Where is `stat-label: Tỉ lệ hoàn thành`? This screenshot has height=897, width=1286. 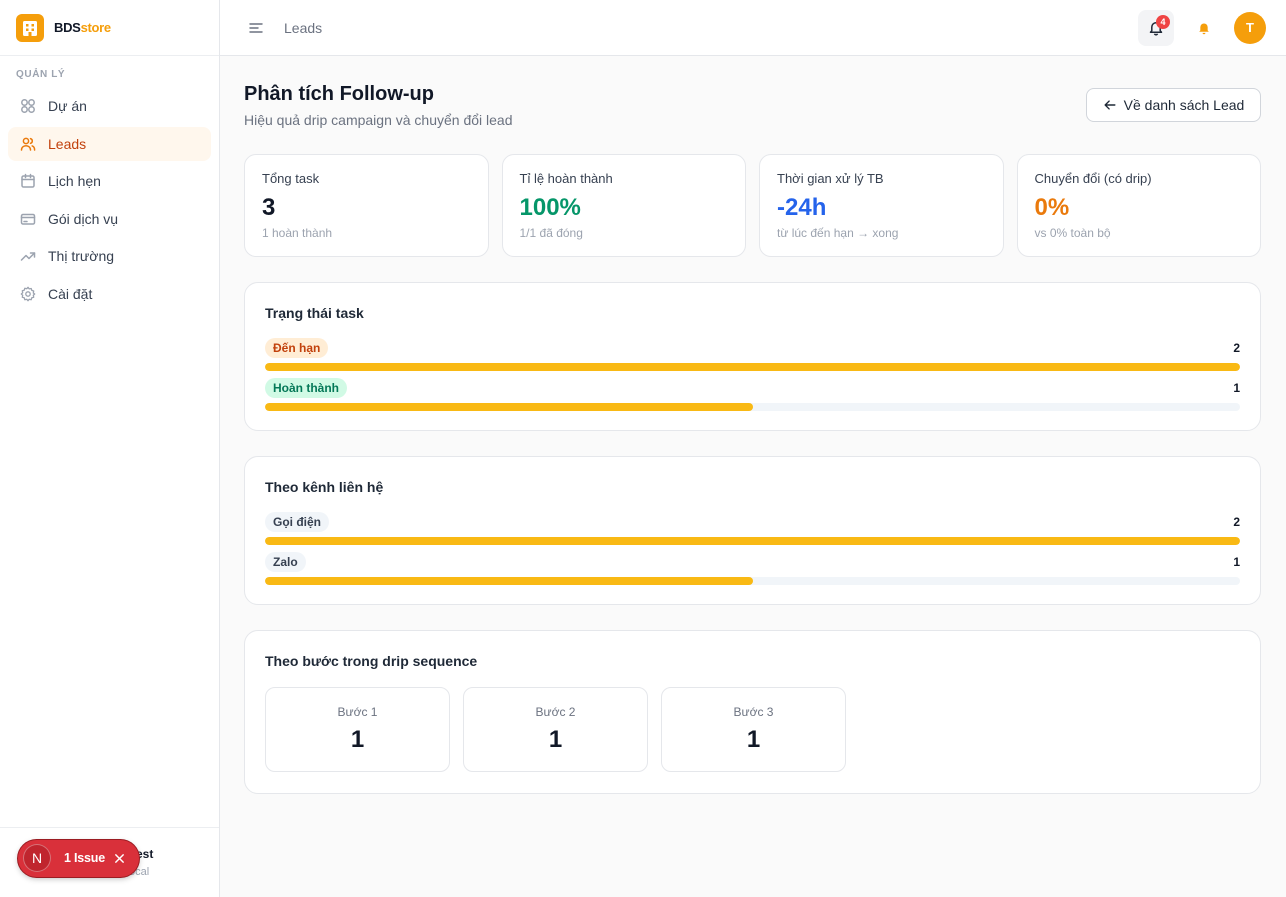
stat-label: Tỉ lệ hoàn thành is located at coordinates (566, 178).